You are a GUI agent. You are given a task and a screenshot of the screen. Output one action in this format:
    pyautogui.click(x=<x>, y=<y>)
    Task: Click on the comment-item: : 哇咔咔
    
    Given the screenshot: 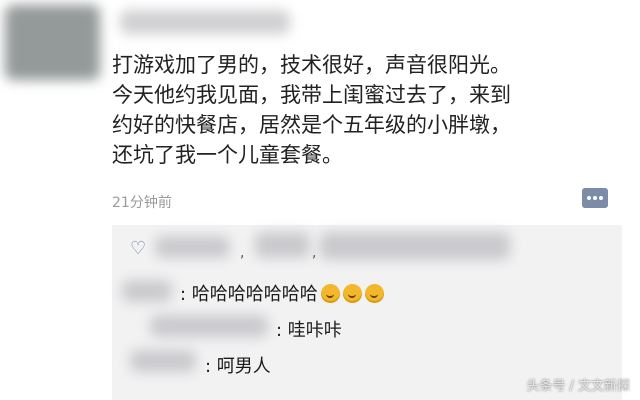 What is the action you would take?
    pyautogui.click(x=309, y=329)
    